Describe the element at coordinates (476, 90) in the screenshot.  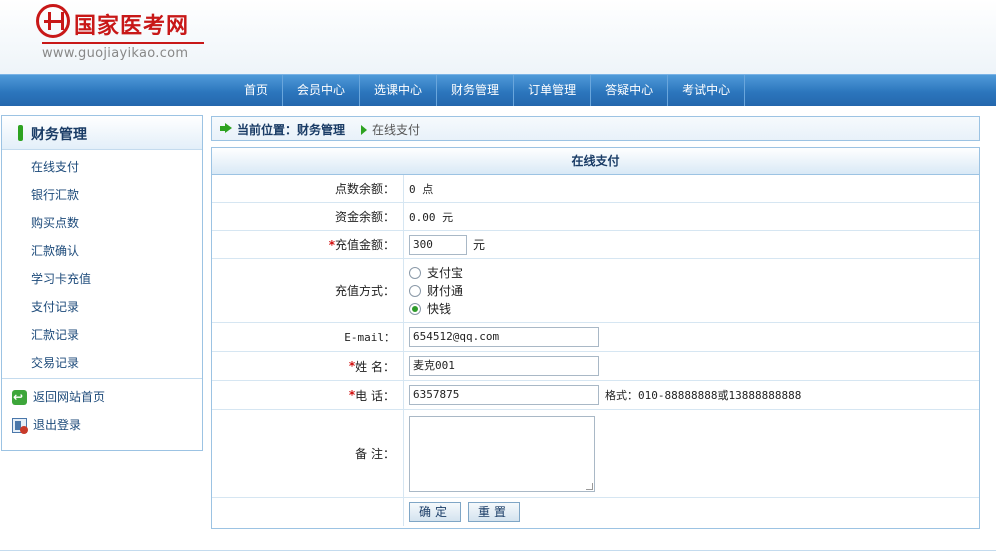
I see `nav-item-finance: 财务管理` at that location.